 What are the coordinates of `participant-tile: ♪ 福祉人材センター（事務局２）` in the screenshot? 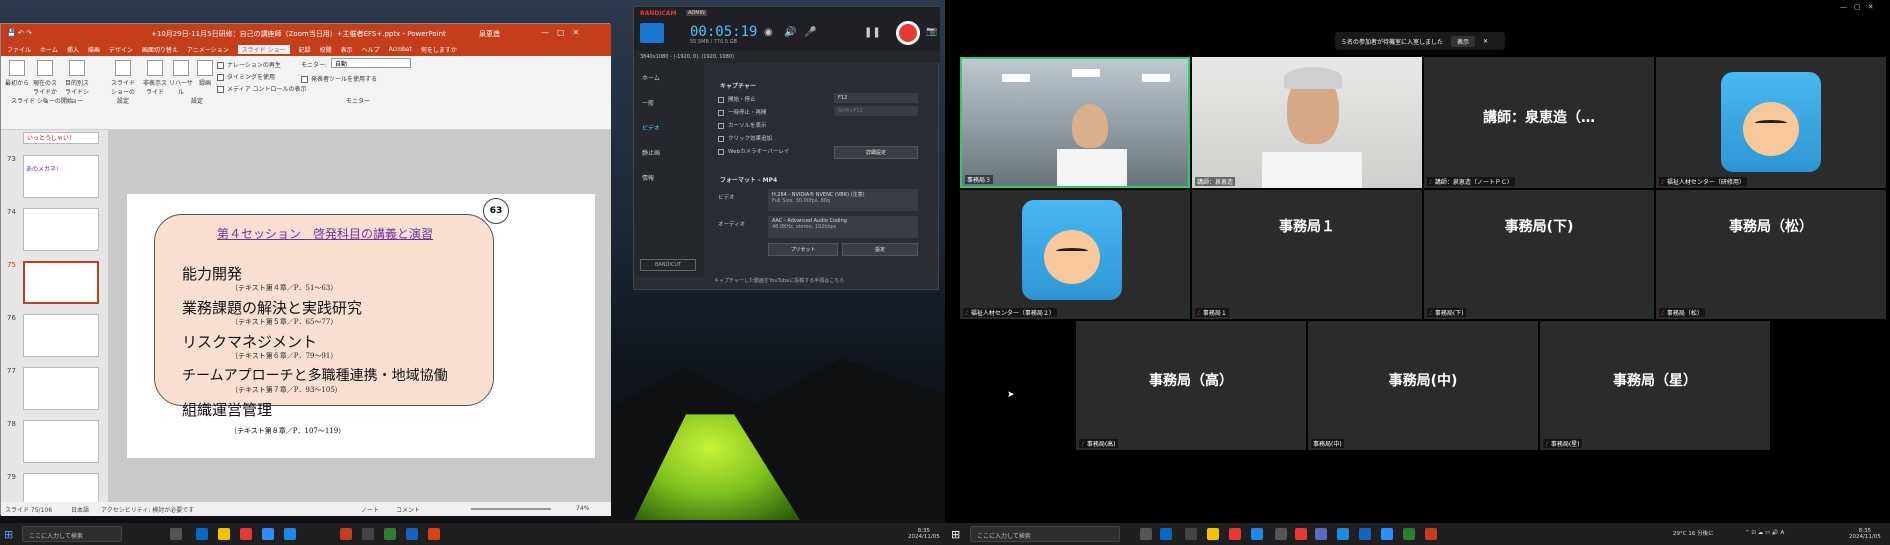 It's located at (1075, 254).